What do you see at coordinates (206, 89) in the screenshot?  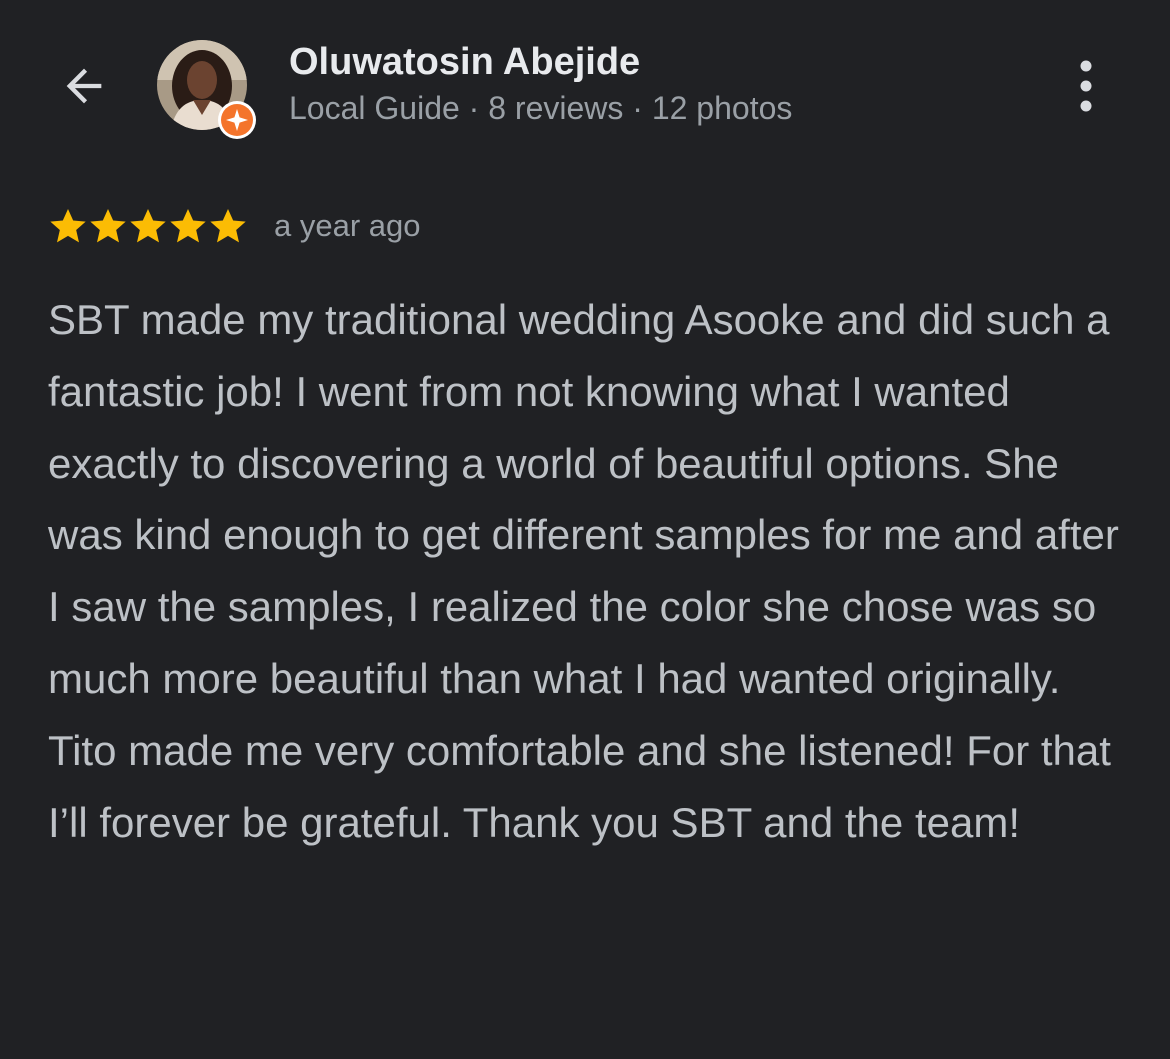 I see `reviewer-avatar` at bounding box center [206, 89].